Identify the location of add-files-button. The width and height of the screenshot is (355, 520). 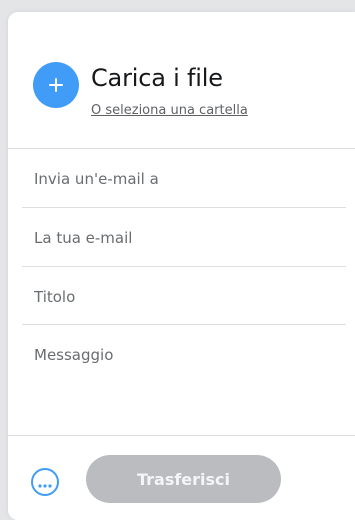
(56, 85).